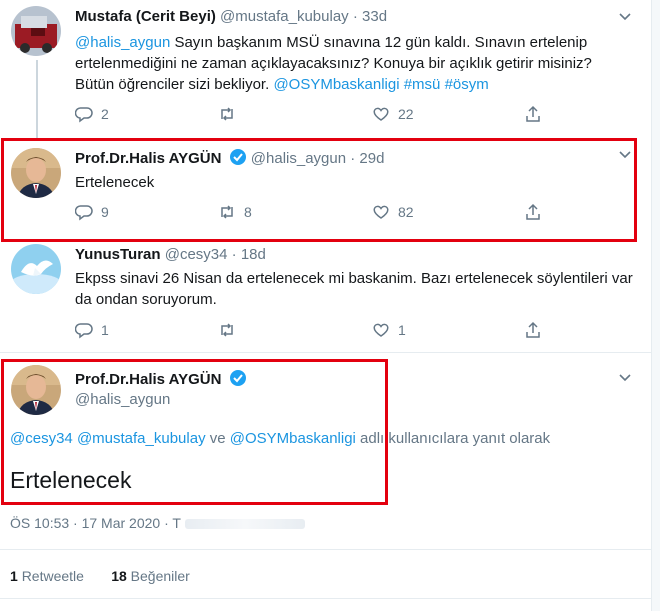 This screenshot has width=660, height=611. What do you see at coordinates (14, 576) in the screenshot?
I see `retweet-total: 1` at bounding box center [14, 576].